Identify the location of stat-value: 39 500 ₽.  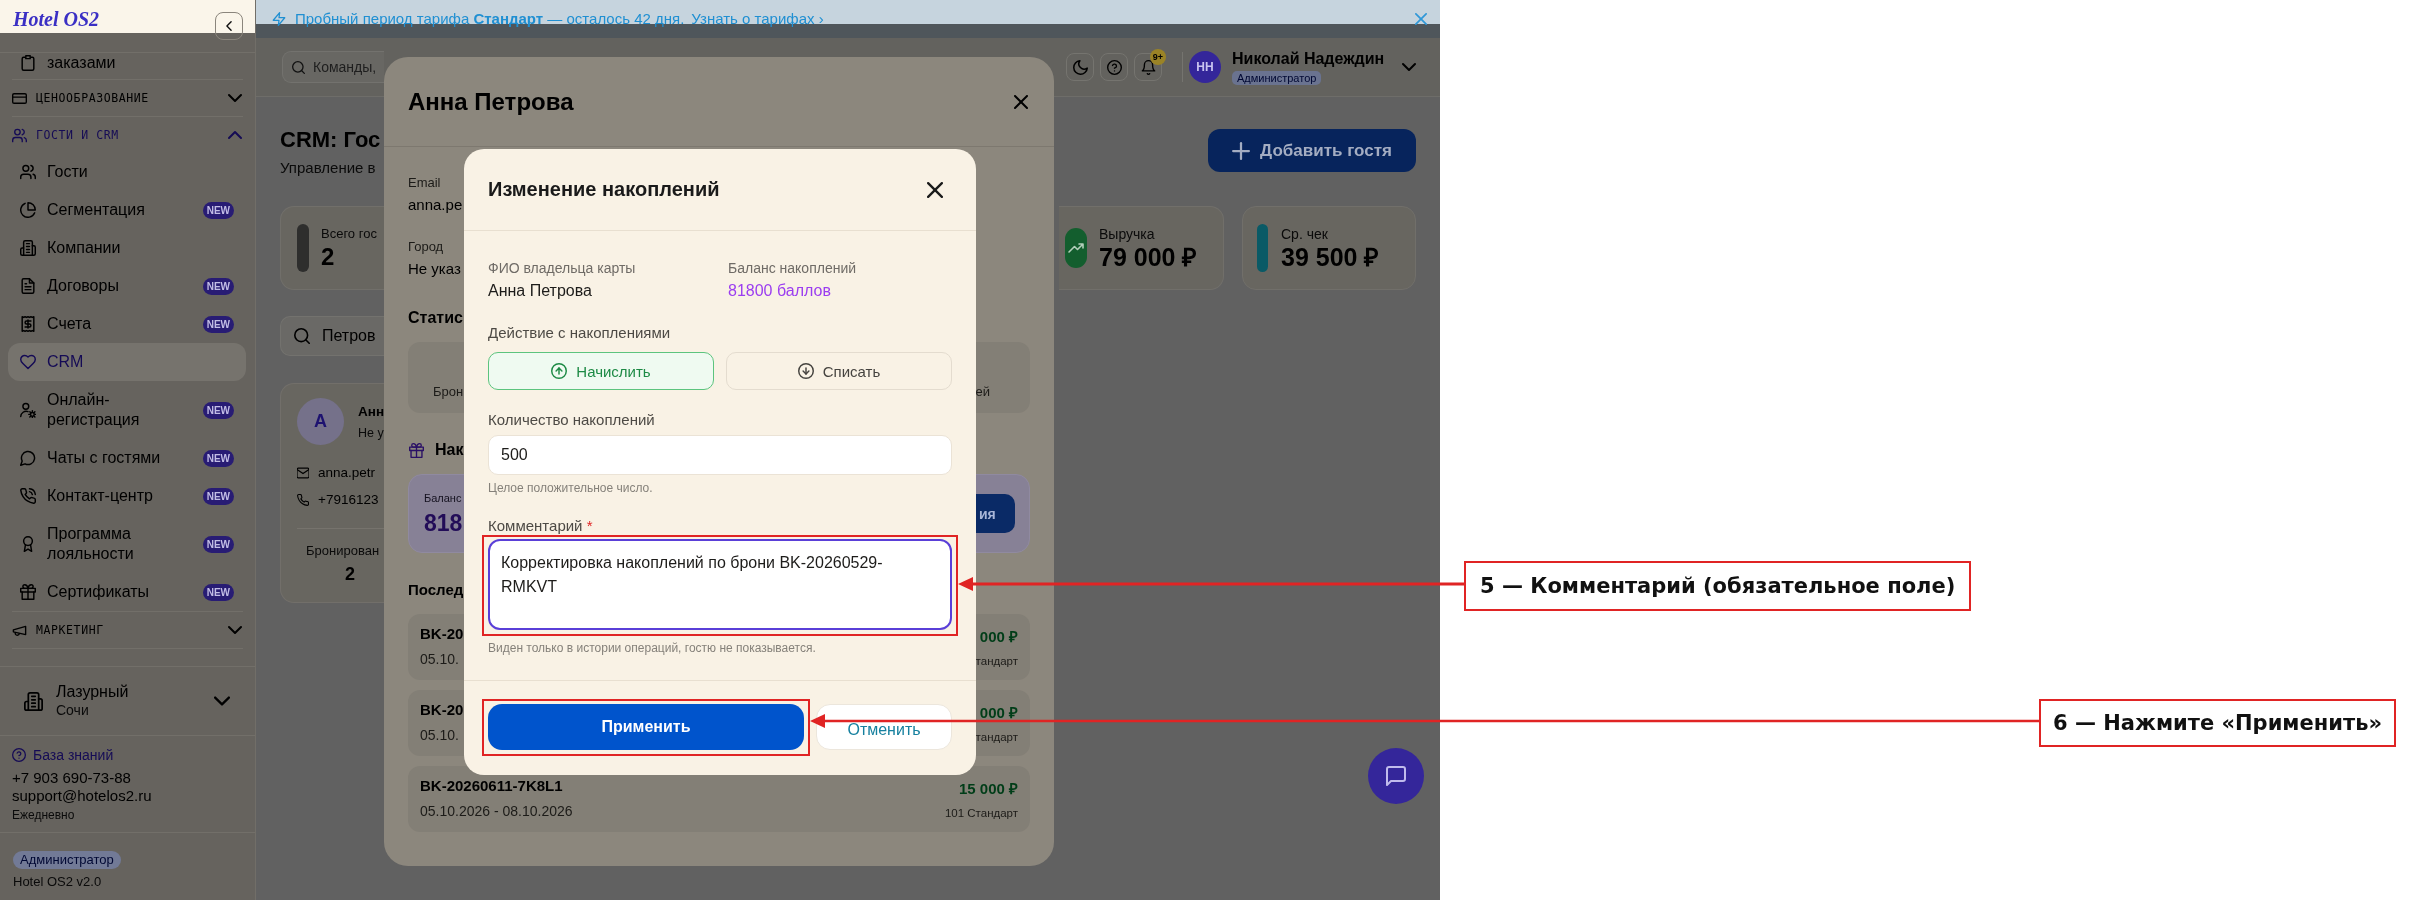
(1330, 257).